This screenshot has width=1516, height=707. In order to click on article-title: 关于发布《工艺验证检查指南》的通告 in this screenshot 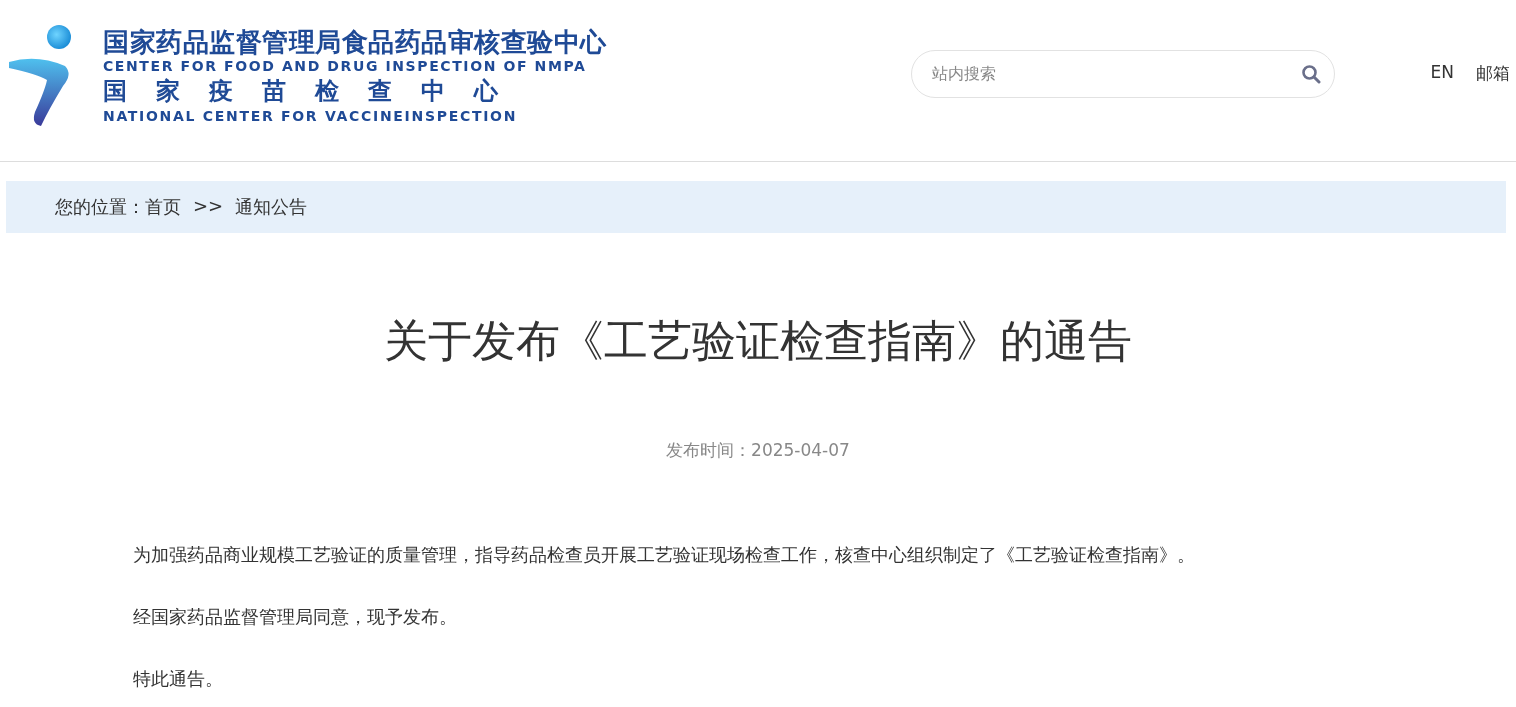, I will do `click(758, 341)`.